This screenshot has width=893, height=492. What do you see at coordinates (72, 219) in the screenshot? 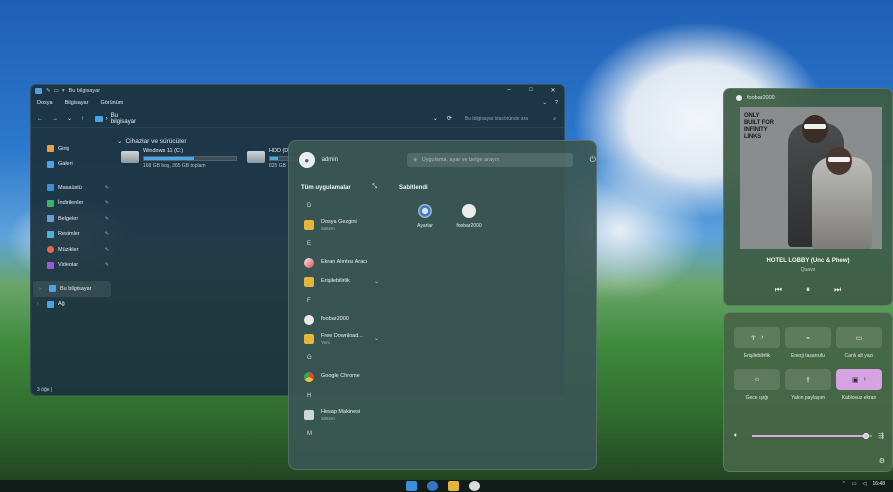
I see `sidebar-item-documents: Belgeler ✎` at bounding box center [72, 219].